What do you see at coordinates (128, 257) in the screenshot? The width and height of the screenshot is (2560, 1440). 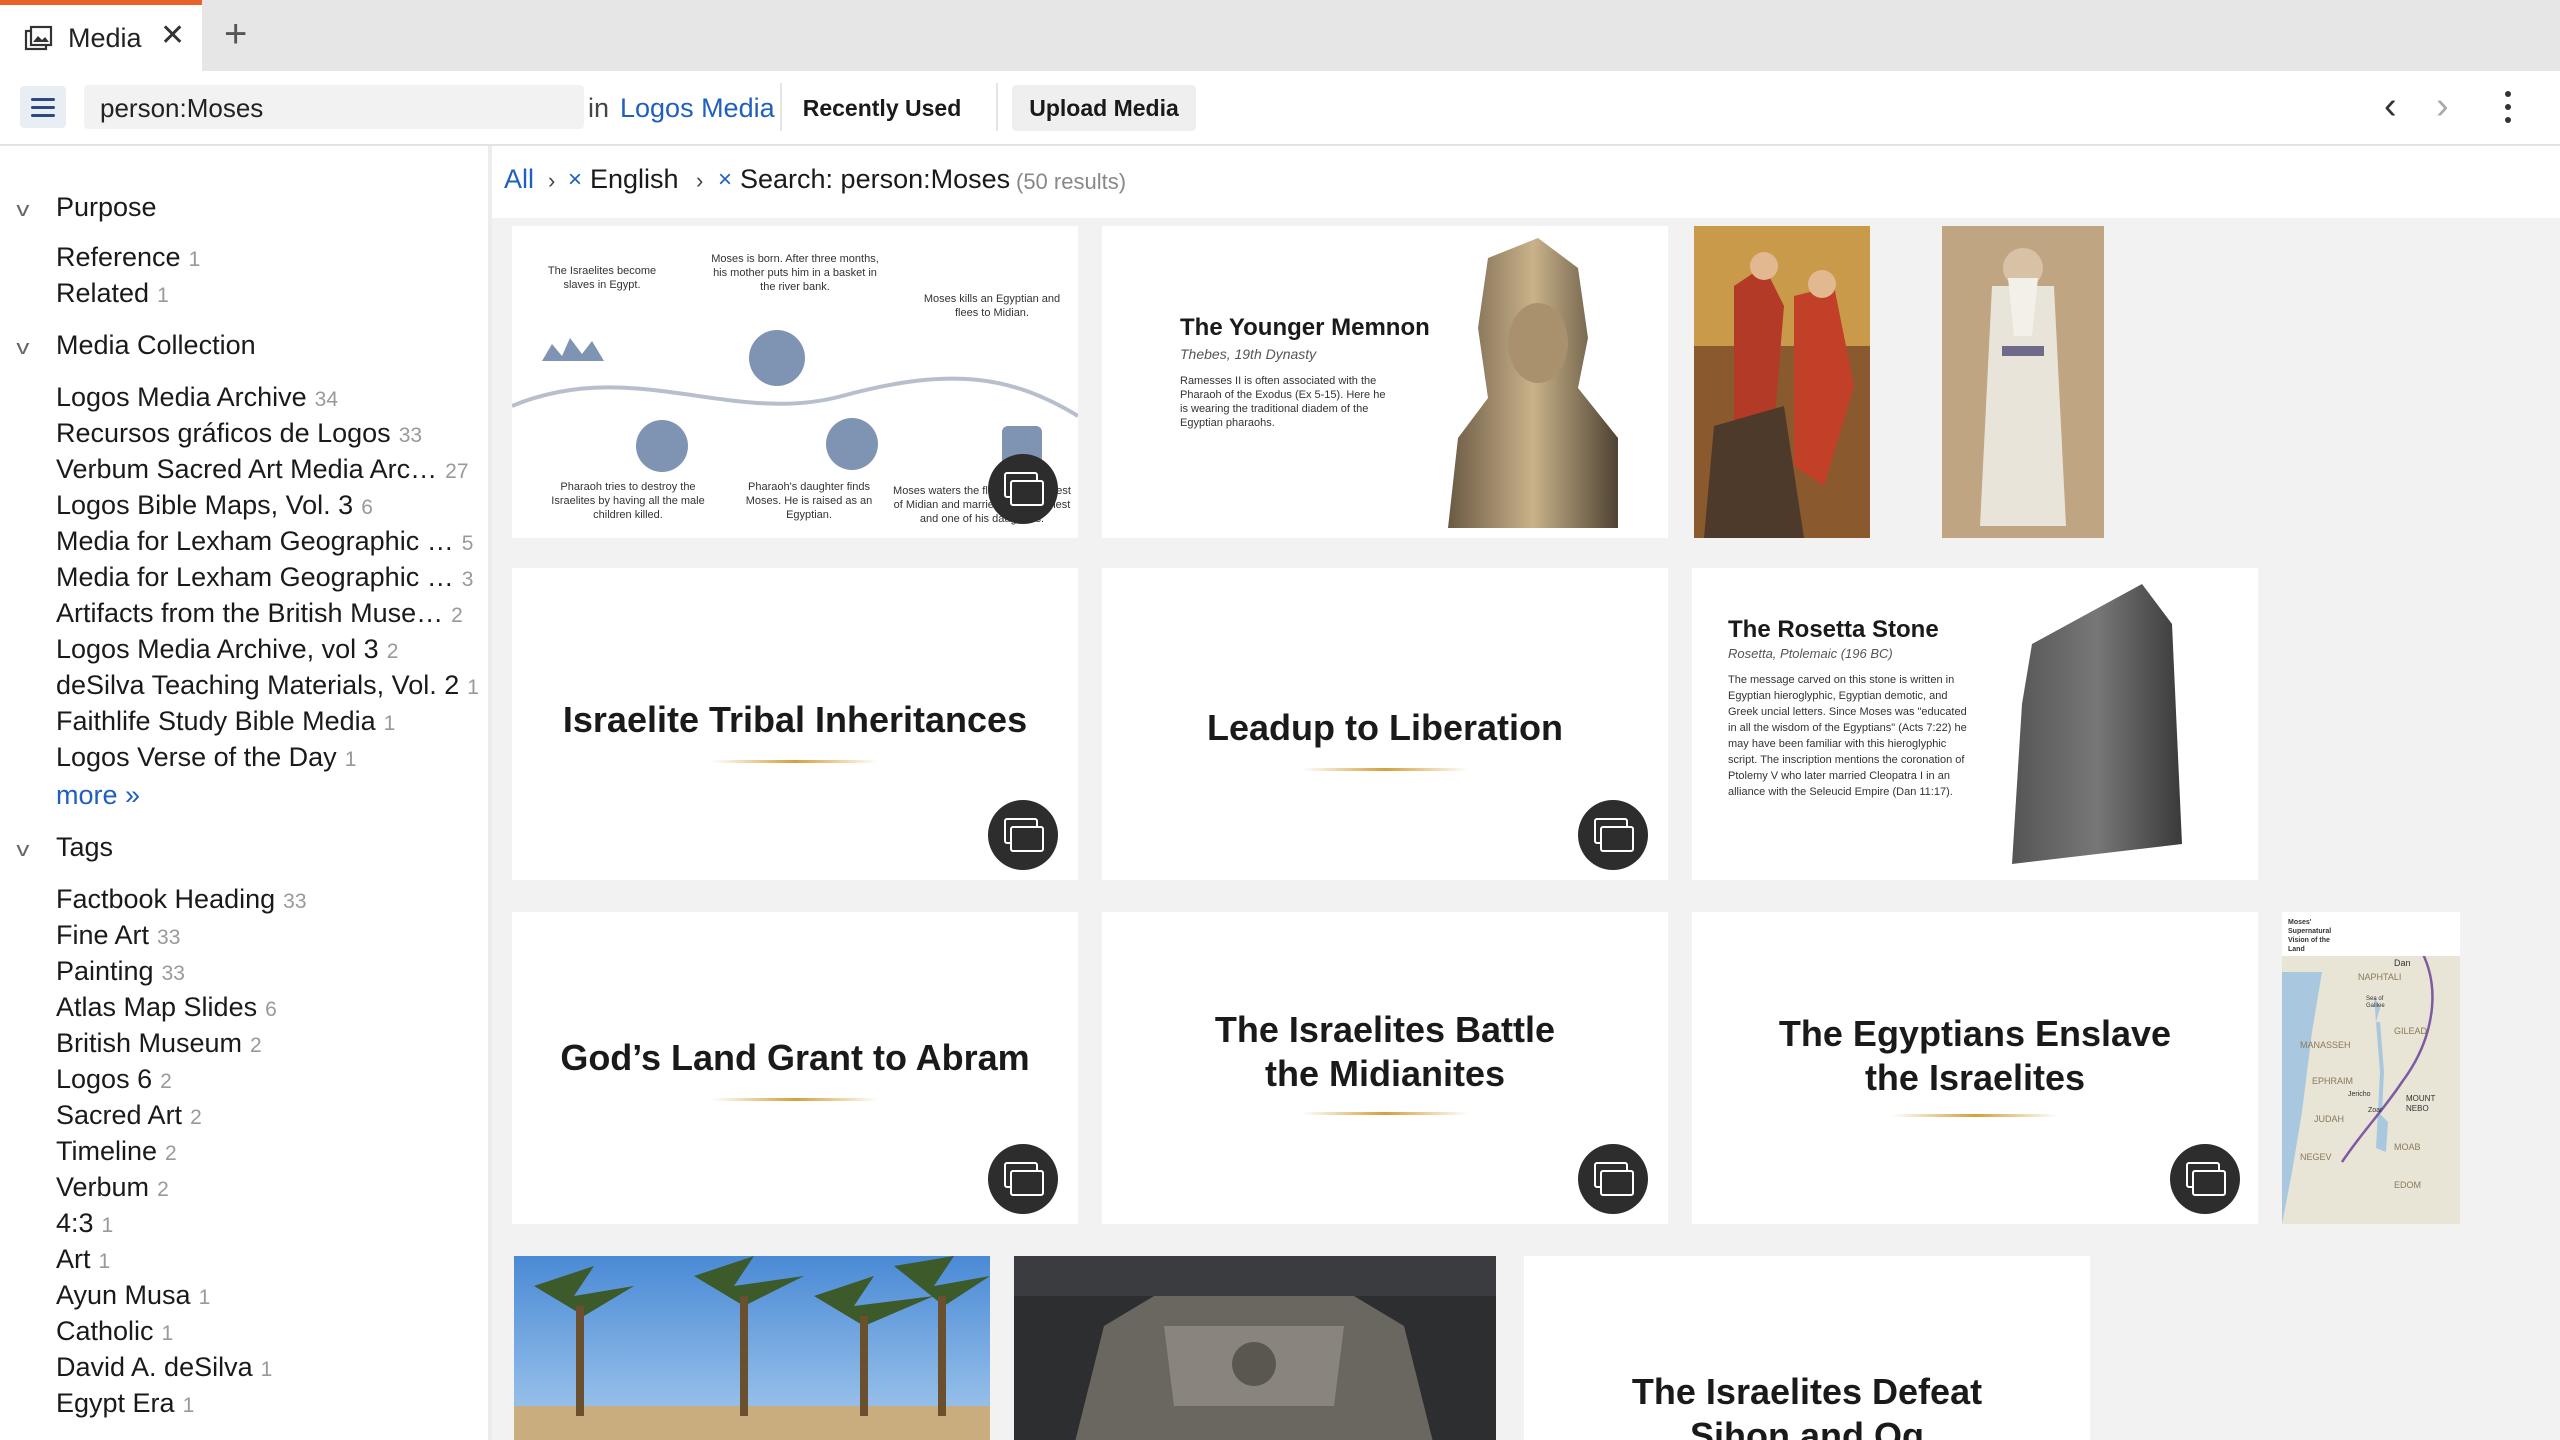 I see `filter-item: Reference 1` at bounding box center [128, 257].